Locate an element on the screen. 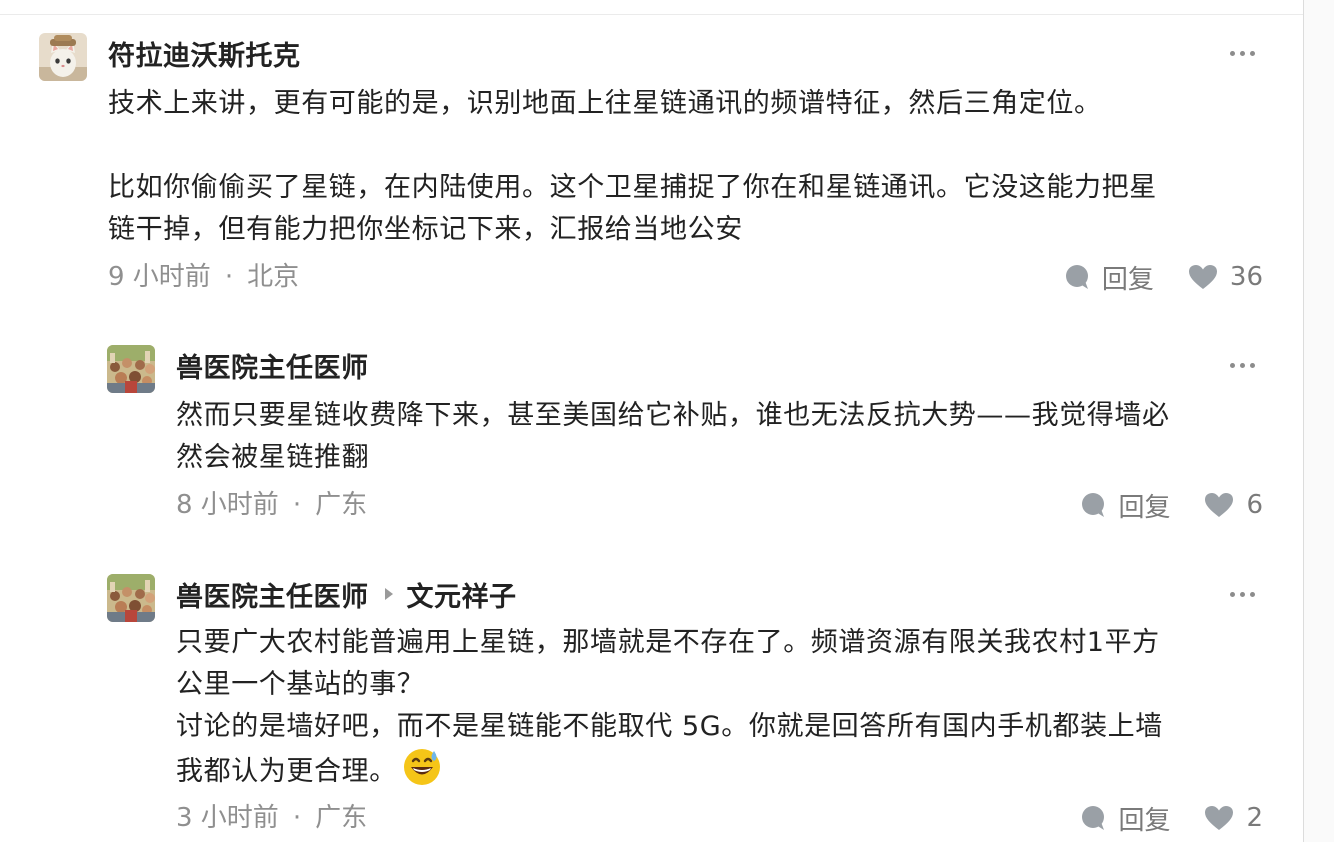 This screenshot has width=1334, height=842. comment-actions: 回复 2 is located at coordinates (1171, 818).